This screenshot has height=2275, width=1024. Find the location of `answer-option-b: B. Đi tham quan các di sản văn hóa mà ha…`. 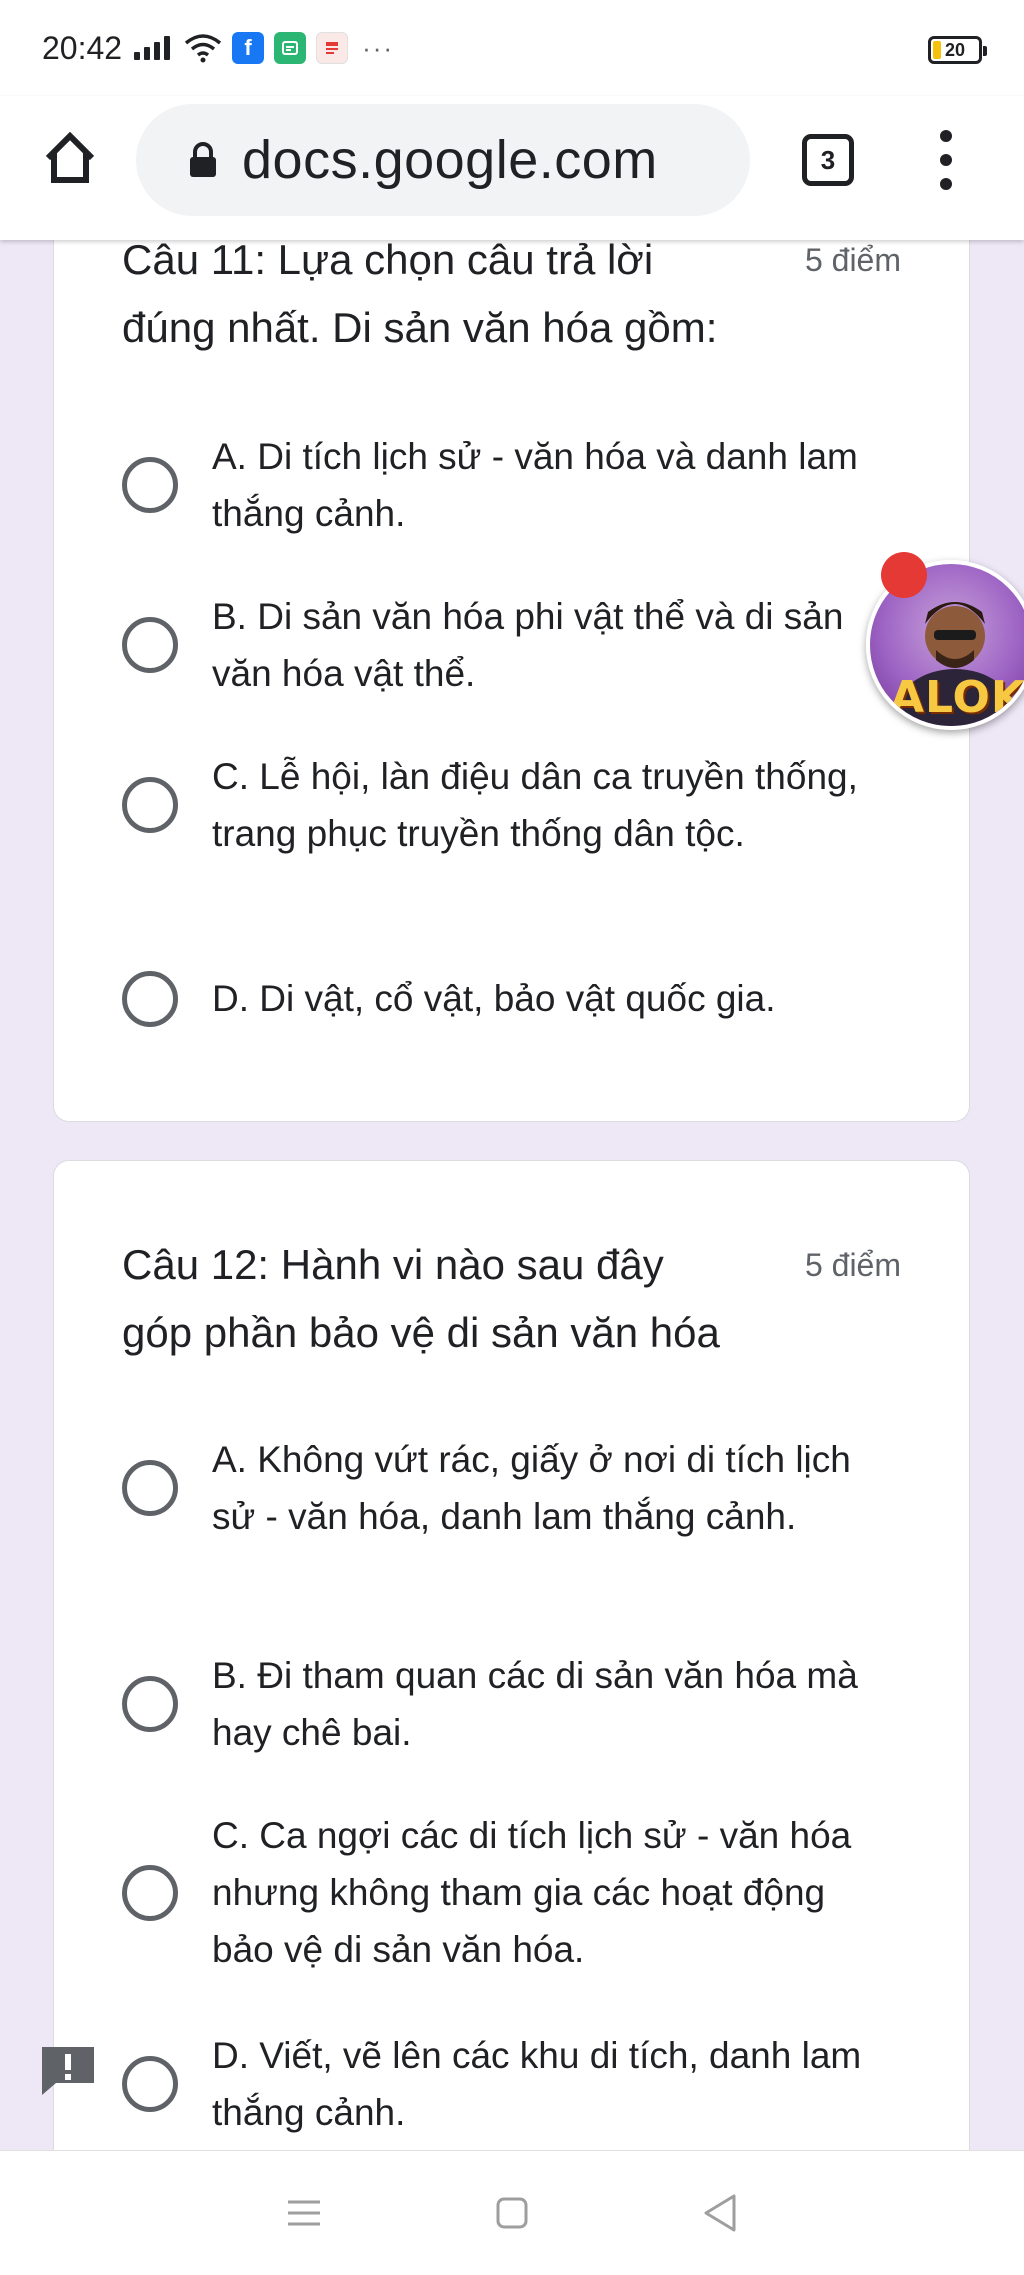

answer-option-b: B. Đi tham quan các di sản văn hóa mà ha… is located at coordinates (522, 1704).